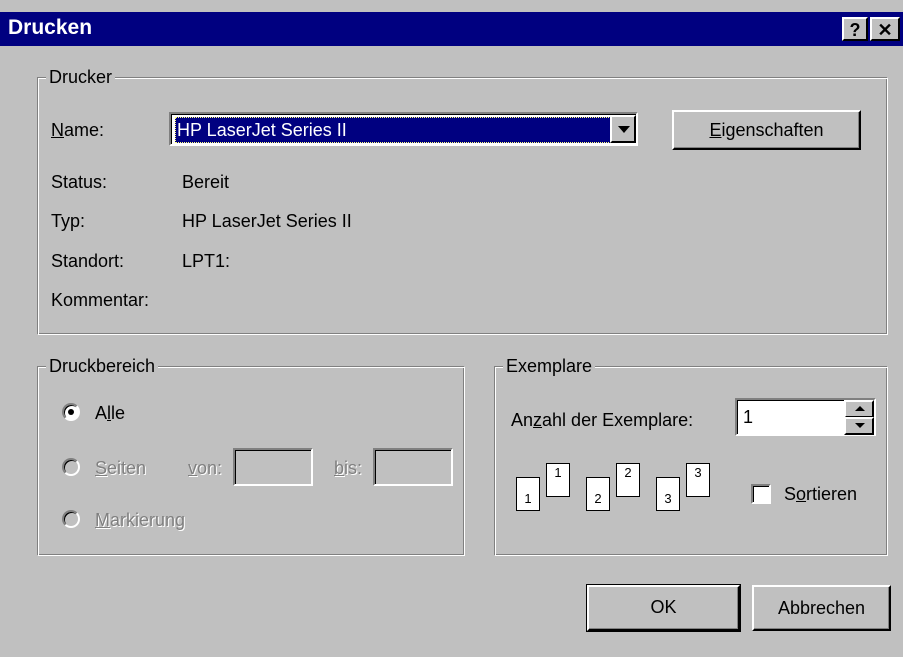  I want to click on to-label: bis:, so click(348, 468).